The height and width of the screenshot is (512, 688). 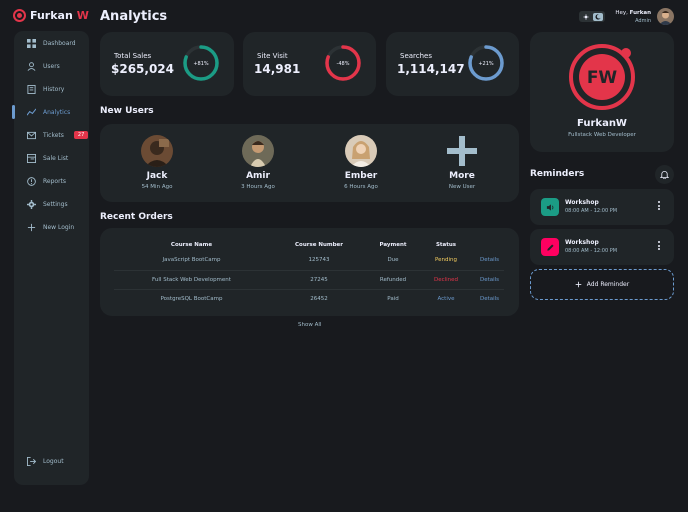 I want to click on stat-value: 14,981, so click(x=277, y=69).